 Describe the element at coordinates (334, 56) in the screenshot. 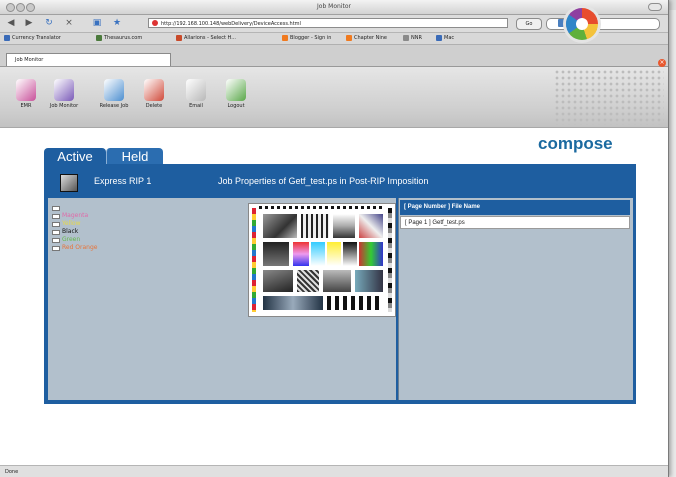

I see `tab-bar: Job Monitor ×` at that location.